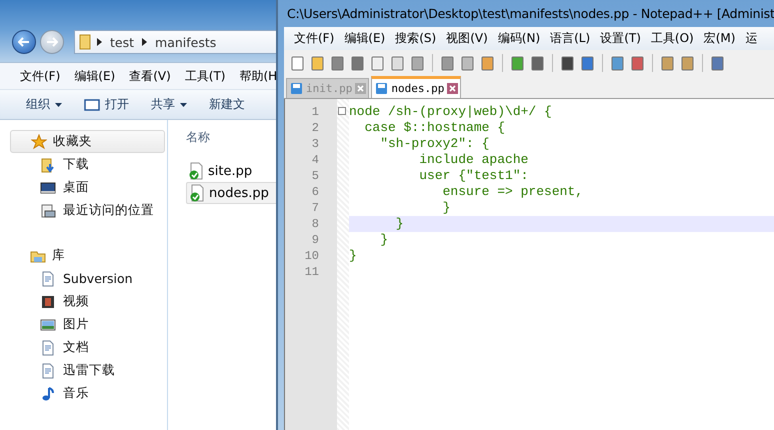 This screenshot has width=774, height=430. What do you see at coordinates (88, 301) in the screenshot?
I see `nav-item: 视频` at bounding box center [88, 301].